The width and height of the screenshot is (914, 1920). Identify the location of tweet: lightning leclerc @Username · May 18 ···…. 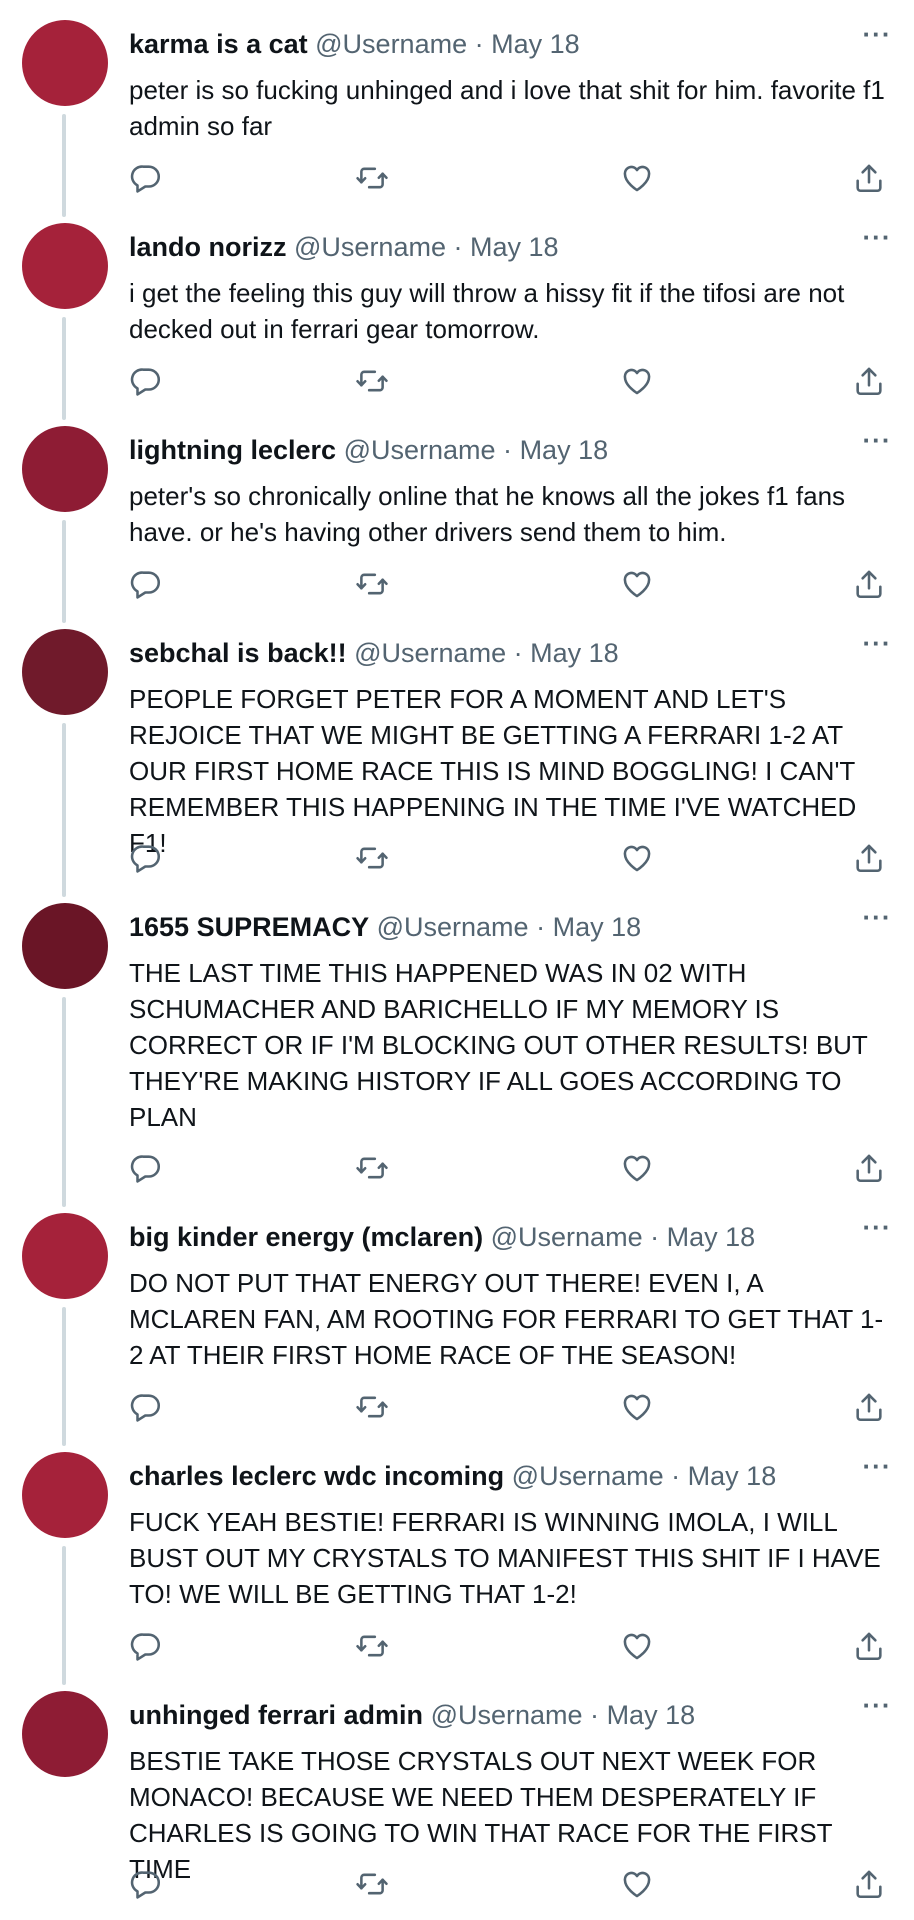
(457, 514).